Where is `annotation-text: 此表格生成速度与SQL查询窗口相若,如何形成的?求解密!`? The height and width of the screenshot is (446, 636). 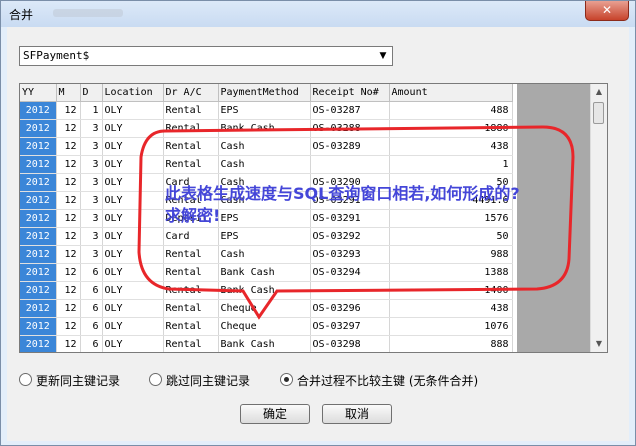
annotation-text: 此表格生成速度与SQL查询窗口相若,如何形成的?求解密! is located at coordinates (342, 204).